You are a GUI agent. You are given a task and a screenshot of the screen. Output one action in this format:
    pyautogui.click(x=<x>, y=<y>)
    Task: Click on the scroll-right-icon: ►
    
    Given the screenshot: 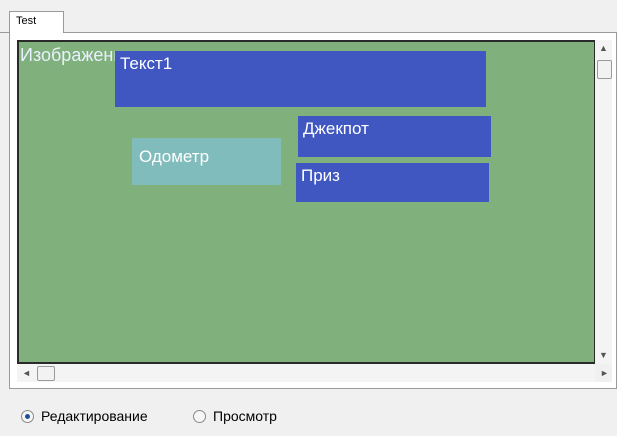 What is the action you would take?
    pyautogui.click(x=604, y=373)
    